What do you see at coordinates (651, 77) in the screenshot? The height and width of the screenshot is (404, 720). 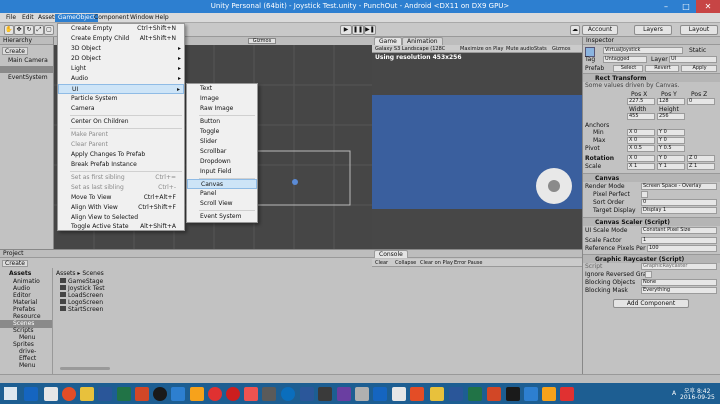 I see `rect-transform-header: Rect Transform` at bounding box center [651, 77].